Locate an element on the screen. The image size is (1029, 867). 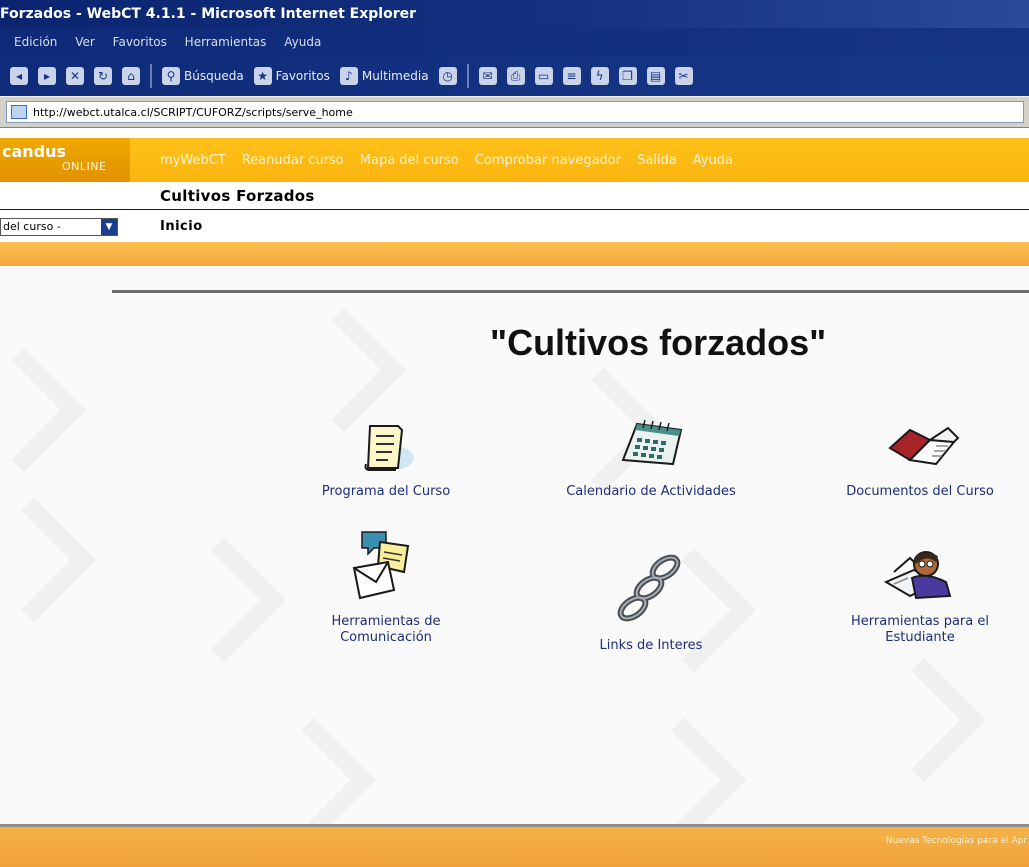
copy-button: ❐ is located at coordinates (627, 76).